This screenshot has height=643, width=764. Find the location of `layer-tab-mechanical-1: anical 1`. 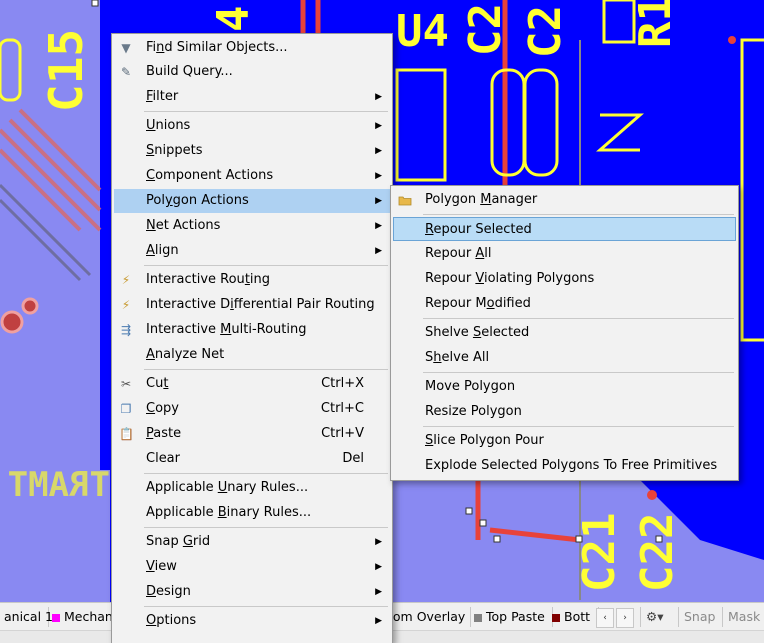

layer-tab-mechanical-1: anical 1 is located at coordinates (26, 617).